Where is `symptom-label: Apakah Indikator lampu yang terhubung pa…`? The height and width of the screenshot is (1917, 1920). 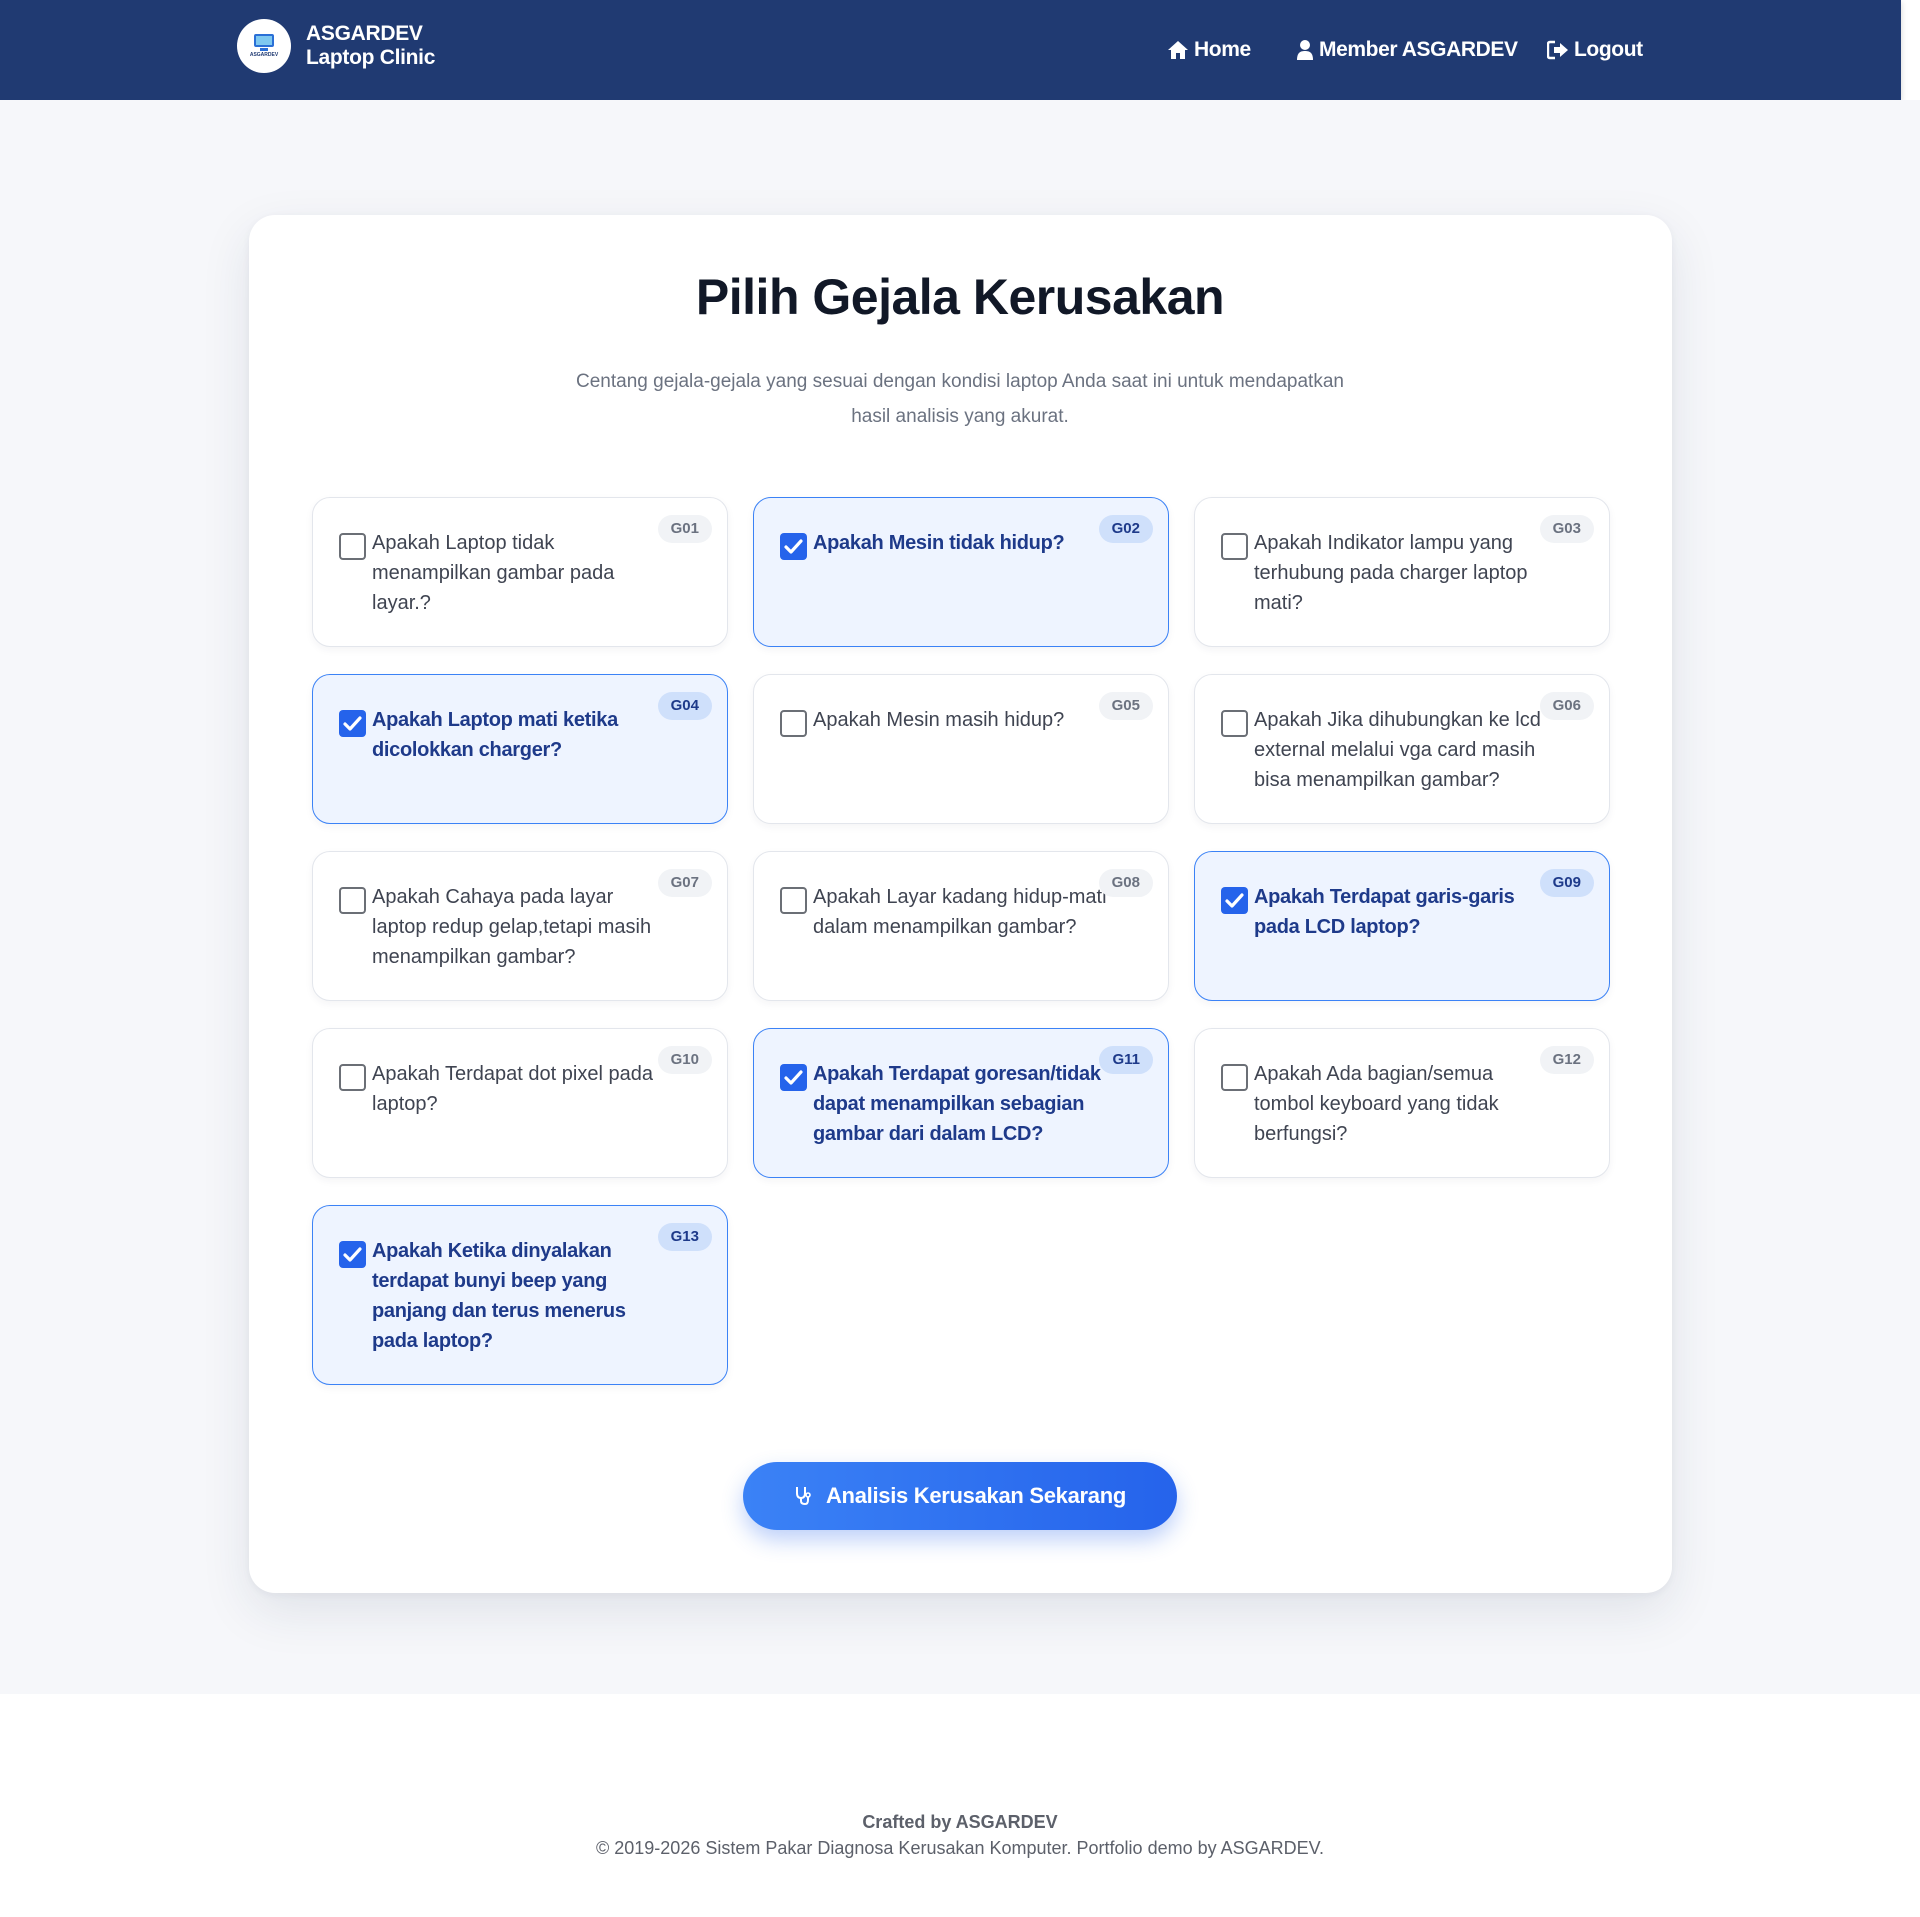 symptom-label: Apakah Indikator lampu yang terhubung pa… is located at coordinates (1391, 573).